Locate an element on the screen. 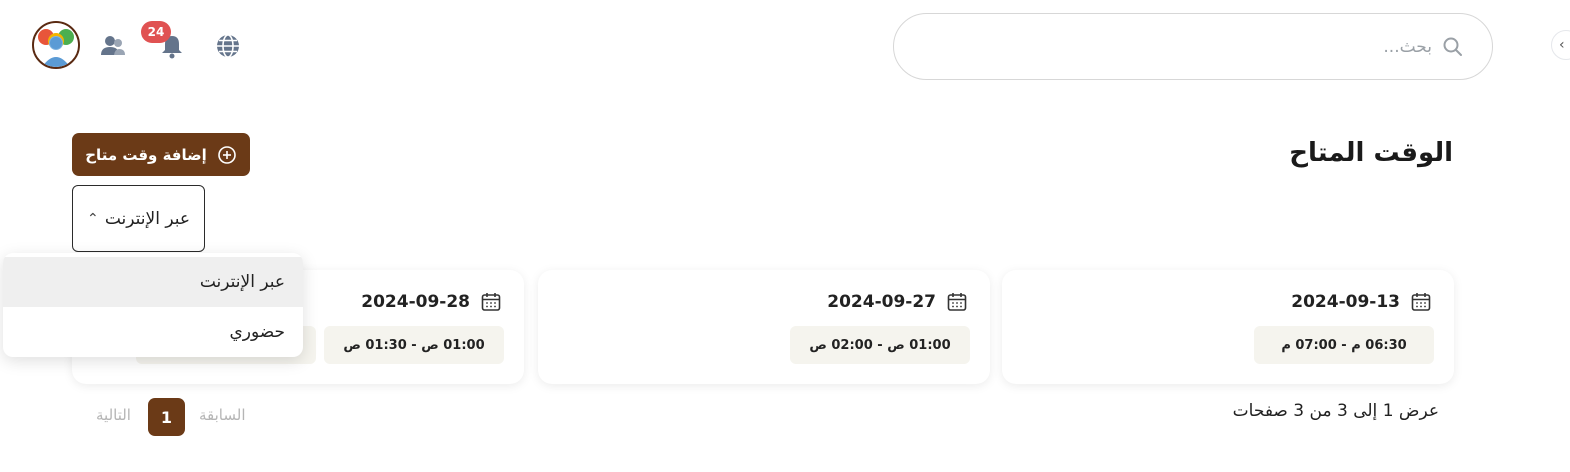 The height and width of the screenshot is (472, 1570). plus-circle-icon is located at coordinates (226, 154).